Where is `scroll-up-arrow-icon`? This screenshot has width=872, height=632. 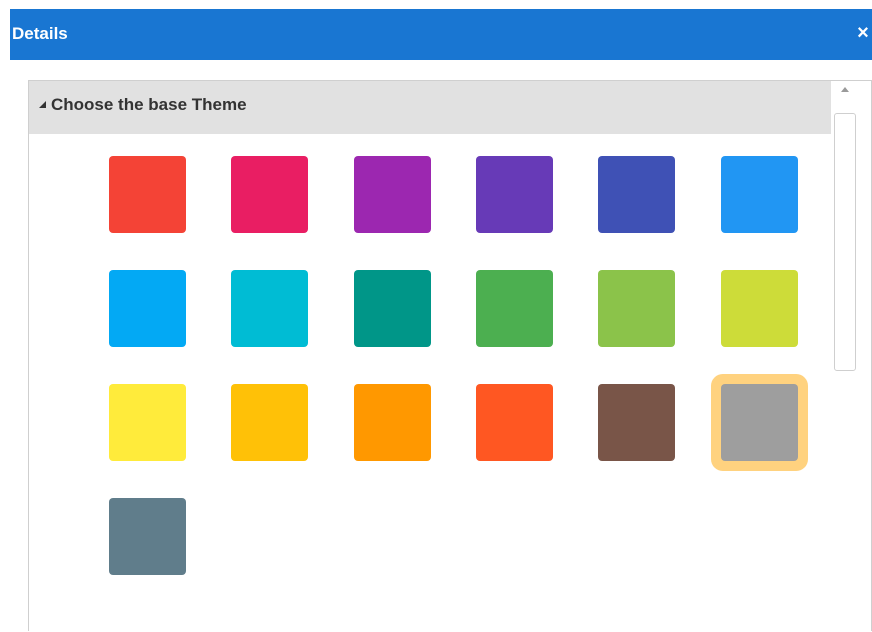
scroll-up-arrow-icon is located at coordinates (845, 89).